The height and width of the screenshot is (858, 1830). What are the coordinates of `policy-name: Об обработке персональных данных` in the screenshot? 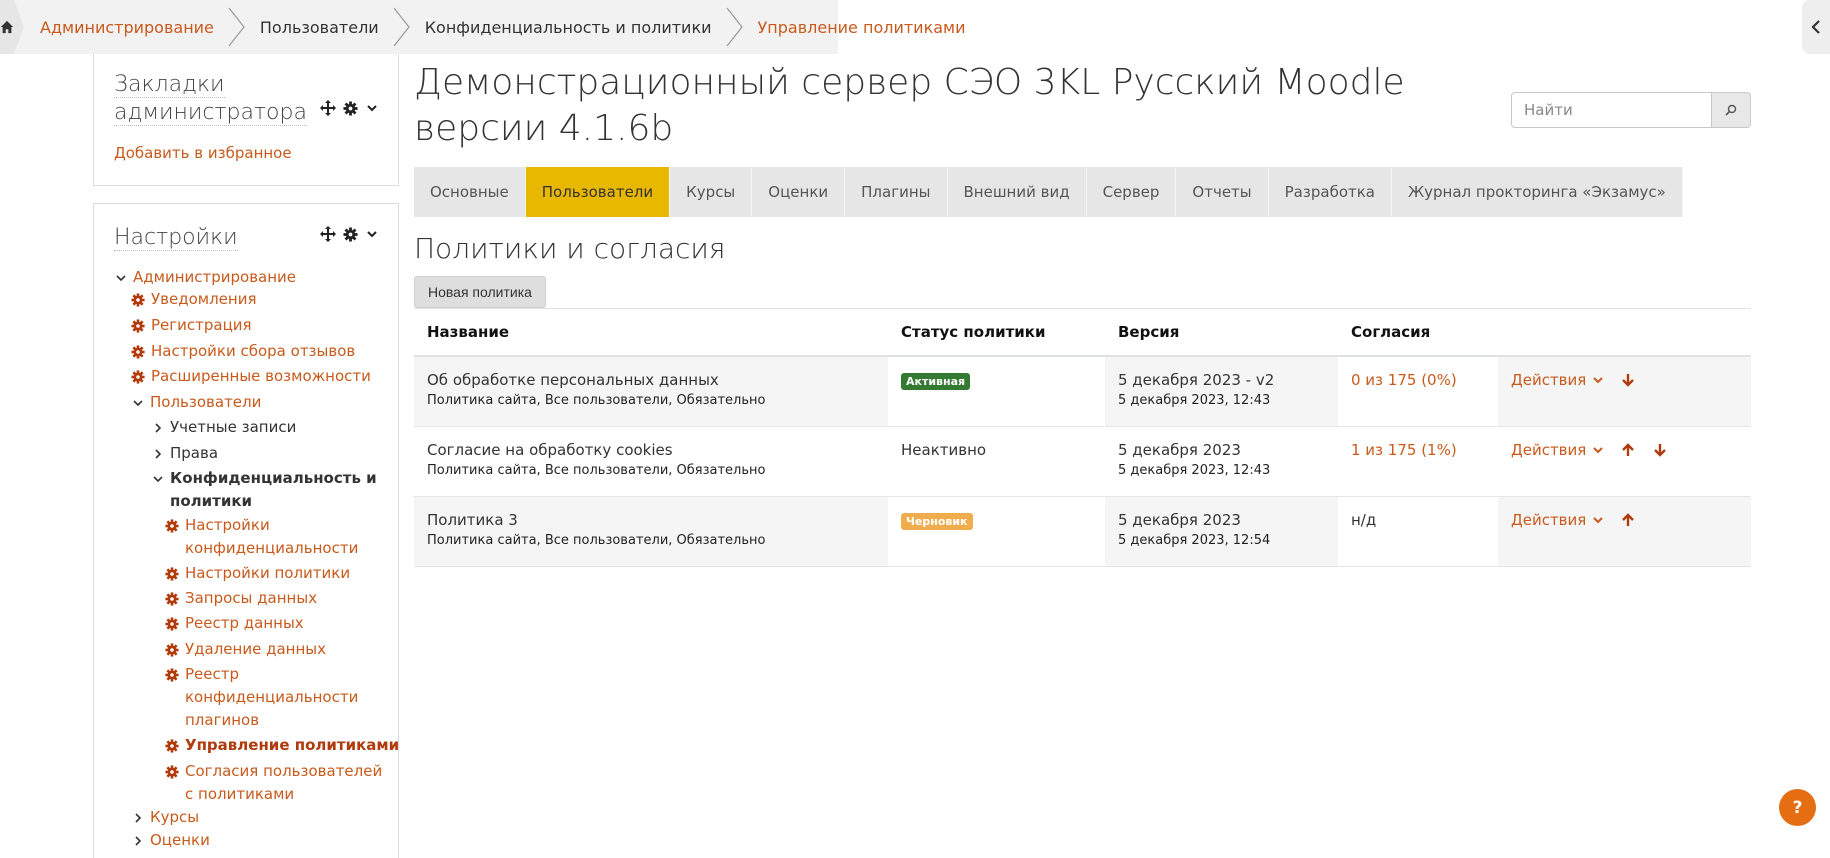 It's located at (657, 380).